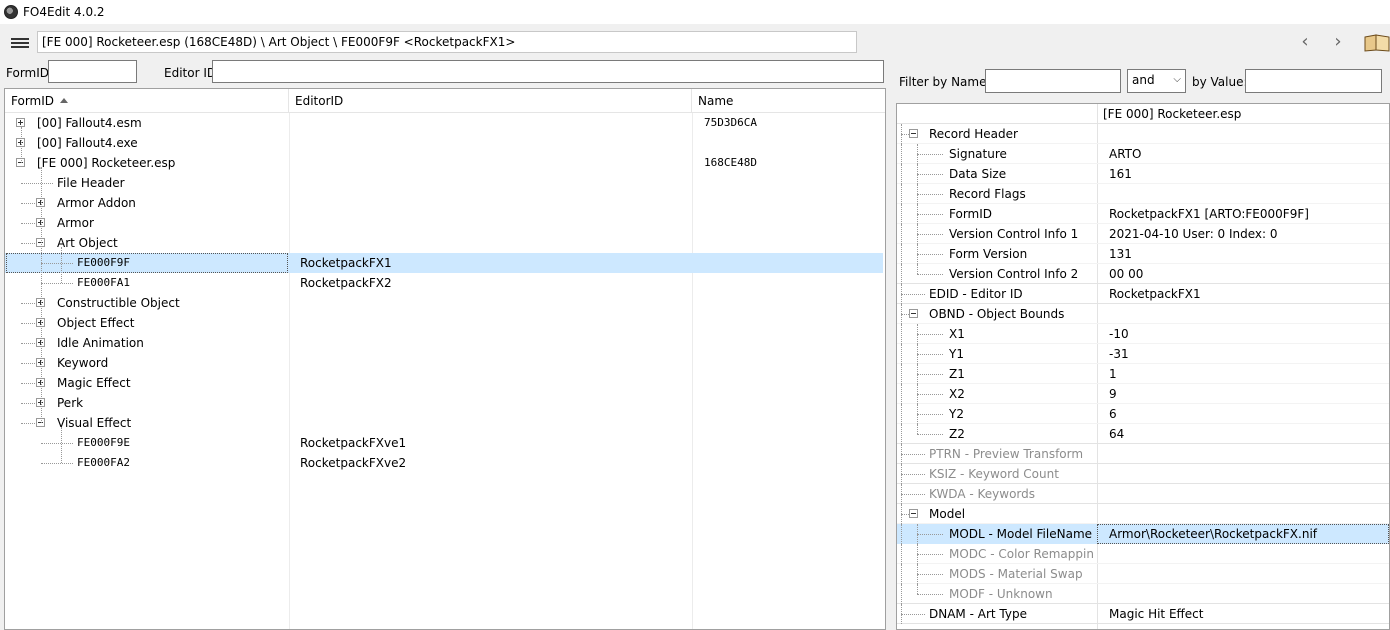  I want to click on record-field-row: Y1 -31, so click(1143, 354).